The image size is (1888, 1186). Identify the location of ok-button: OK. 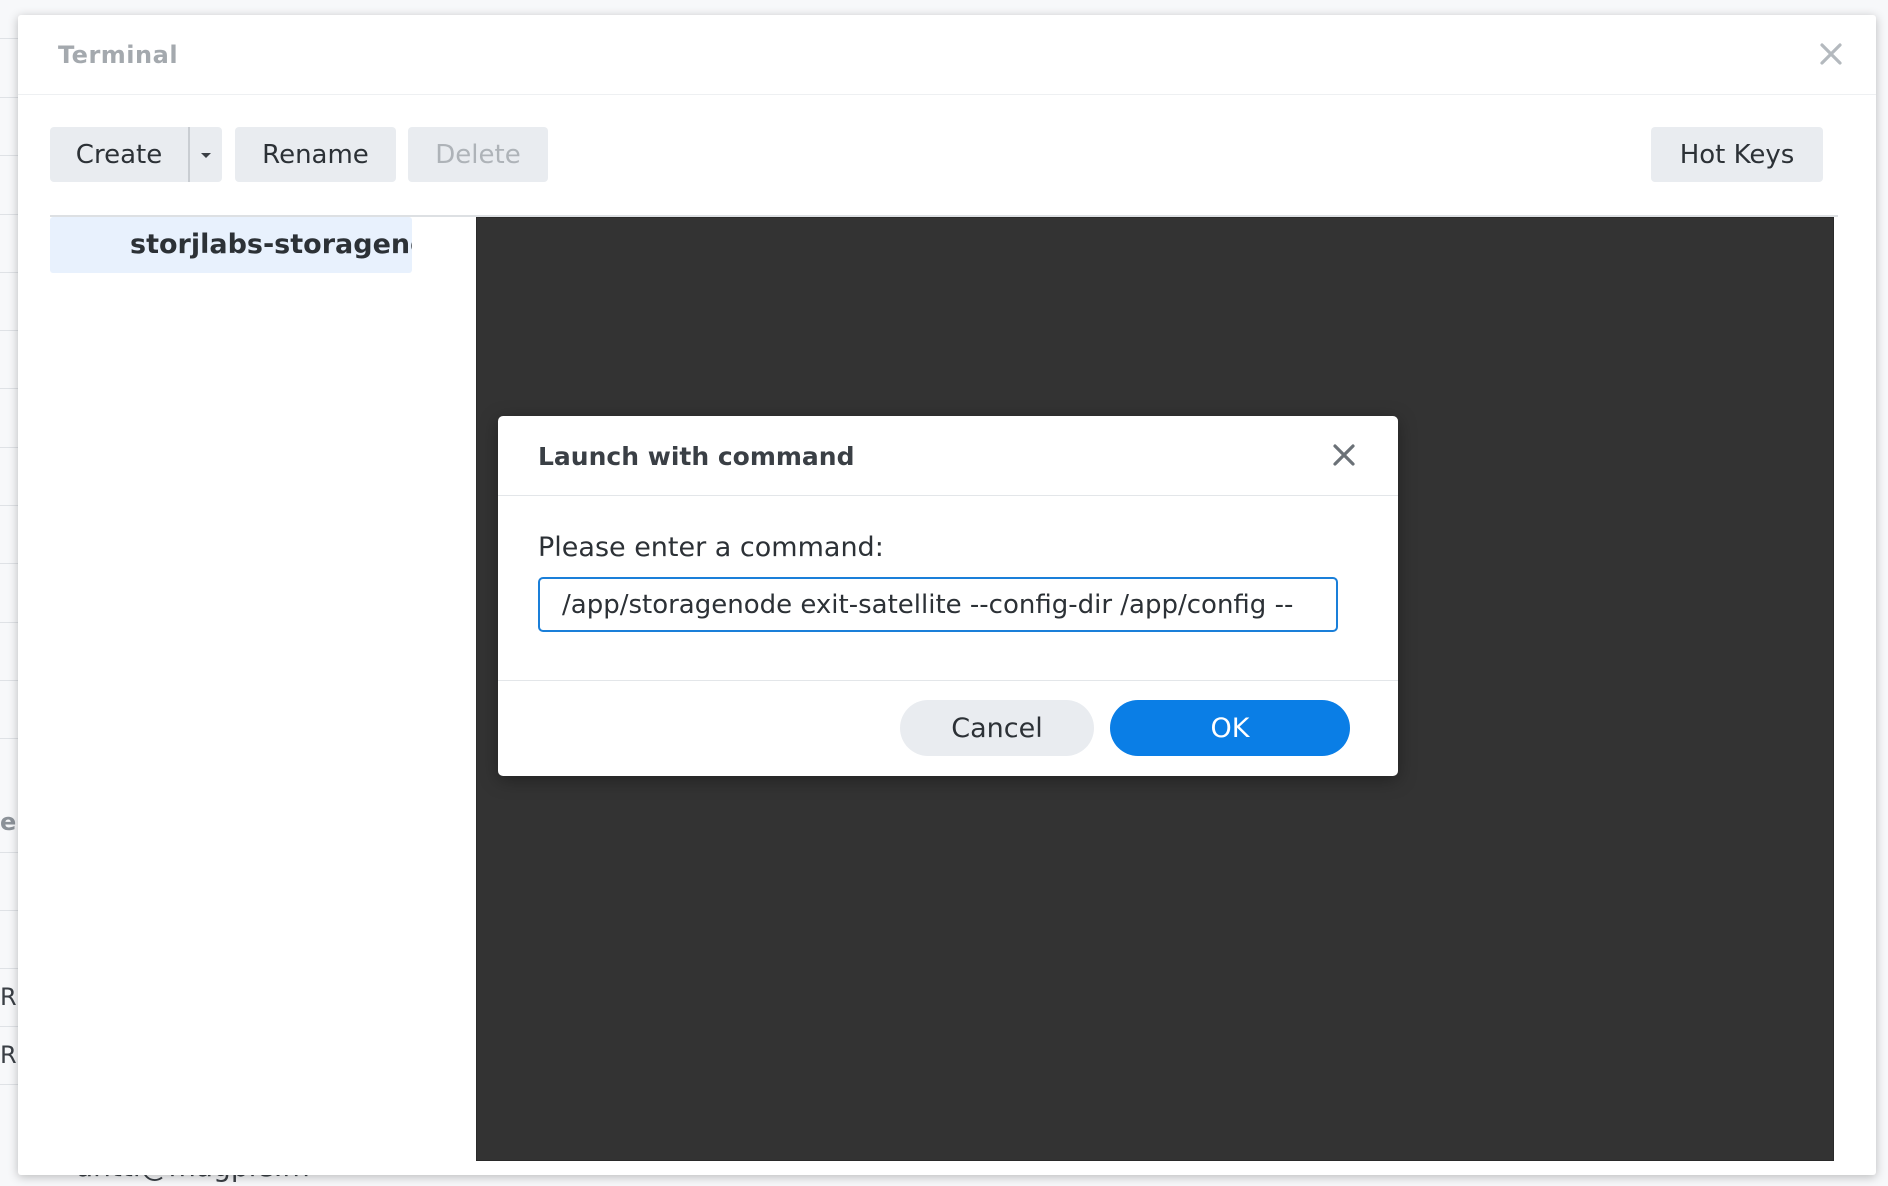
(1230, 728).